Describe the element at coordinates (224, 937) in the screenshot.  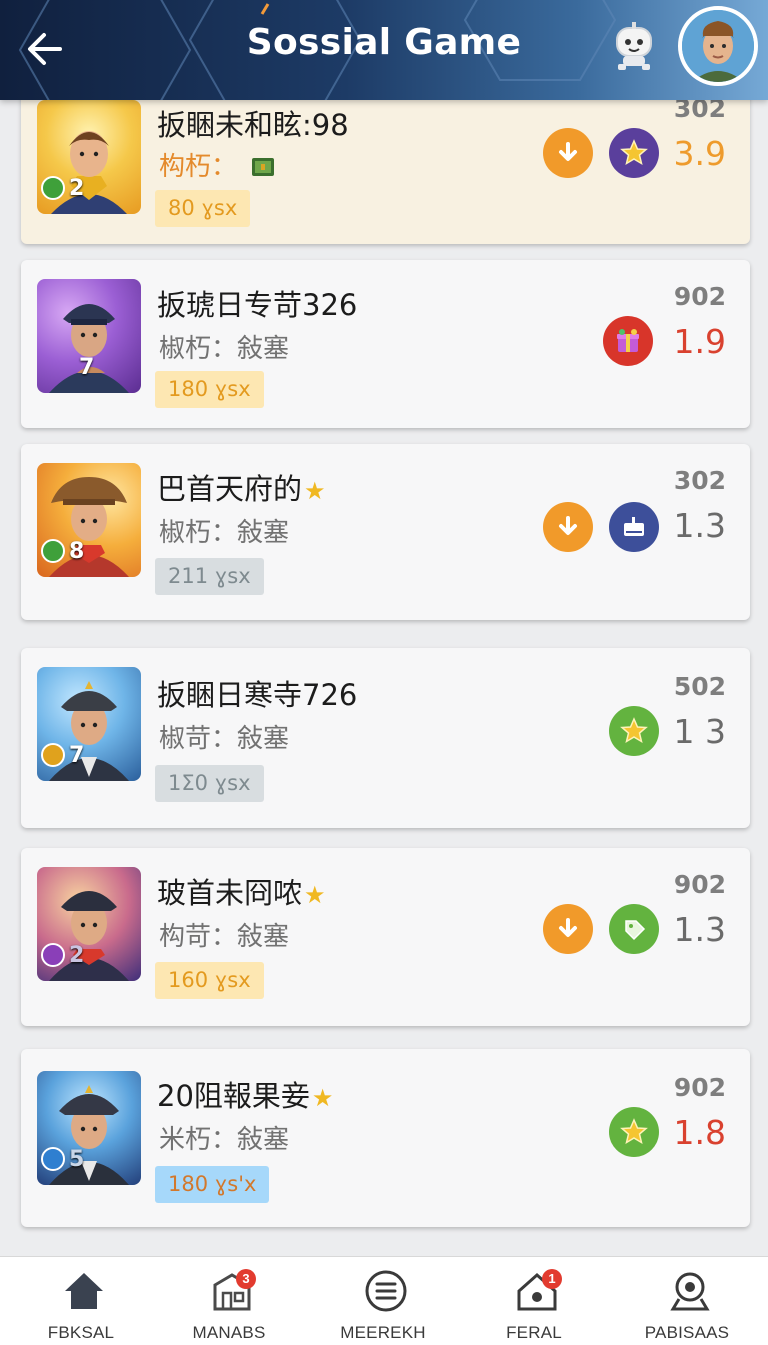
I see `game-subtitle: 构苛：敍塞` at that location.